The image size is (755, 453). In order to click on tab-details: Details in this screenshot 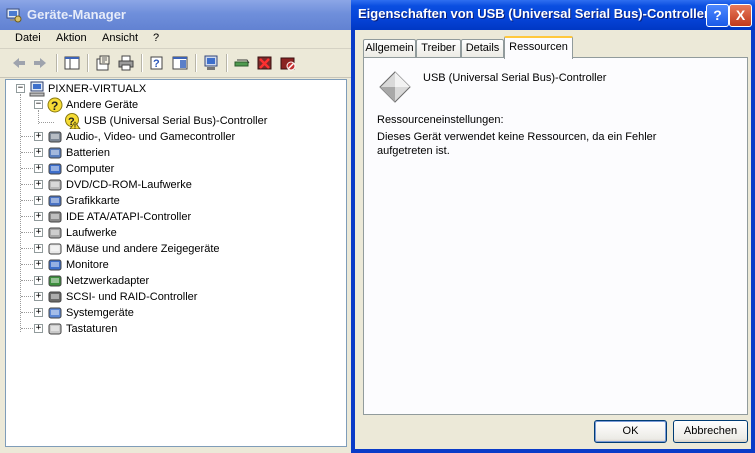, I will do `click(482, 48)`.